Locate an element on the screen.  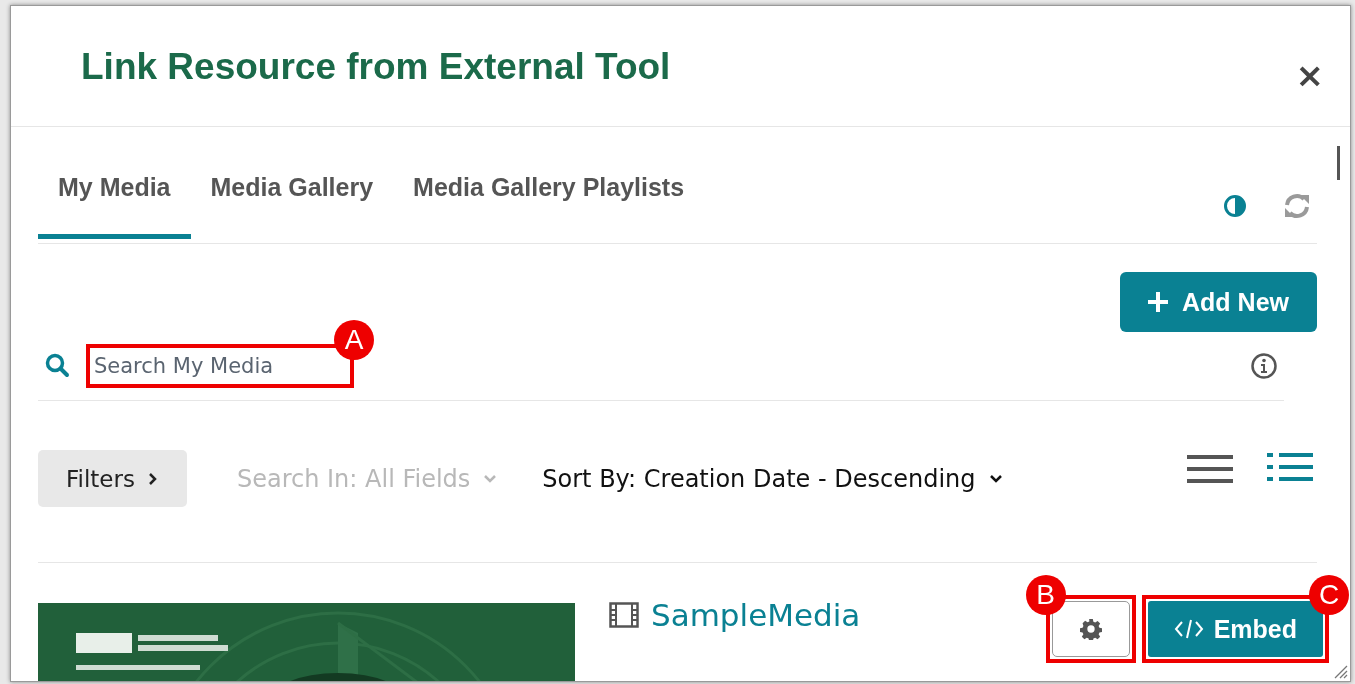
dialog-title: Link Resource from External Tool is located at coordinates (376, 67).